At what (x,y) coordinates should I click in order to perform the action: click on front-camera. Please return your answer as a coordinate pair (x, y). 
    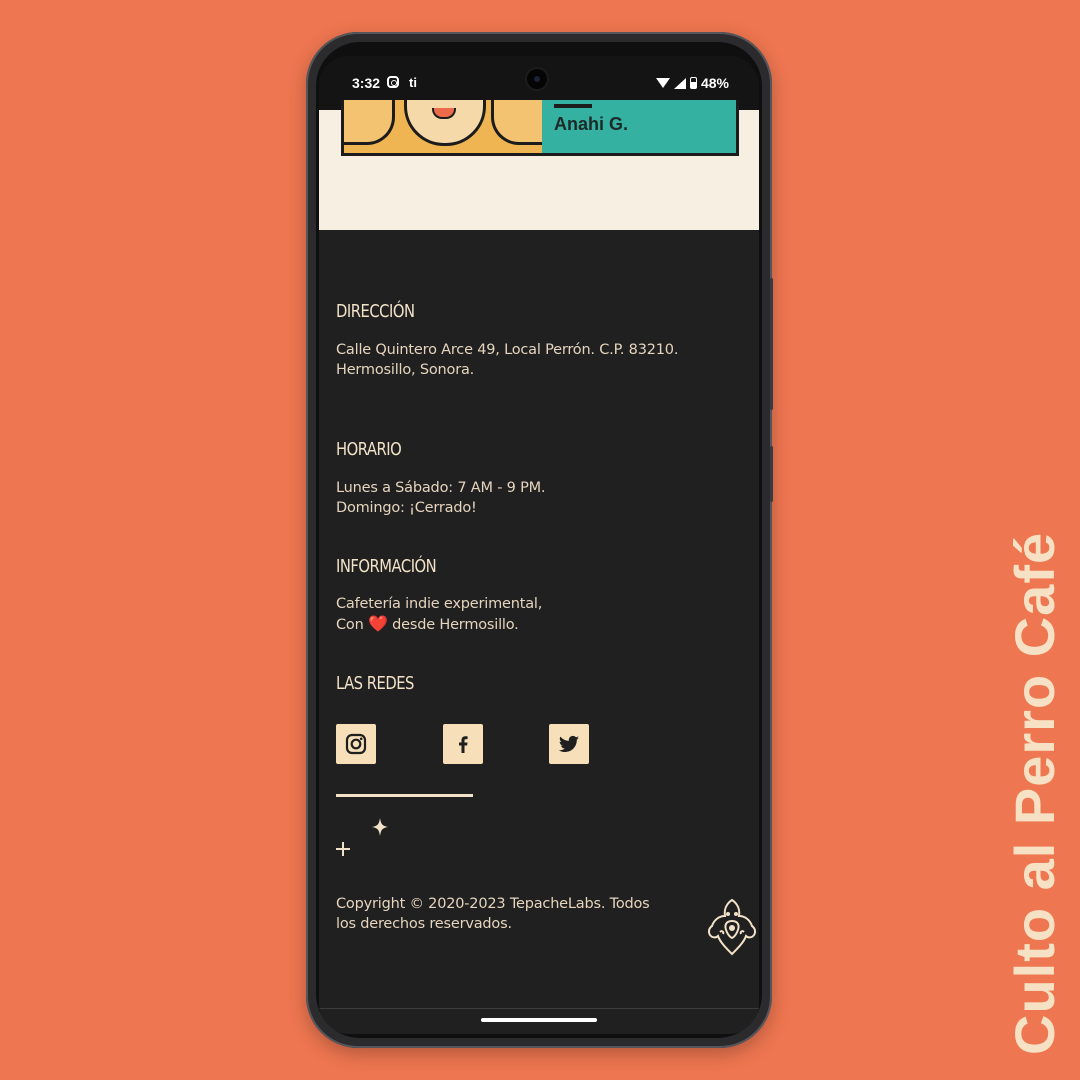
    Looking at the image, I should click on (537, 79).